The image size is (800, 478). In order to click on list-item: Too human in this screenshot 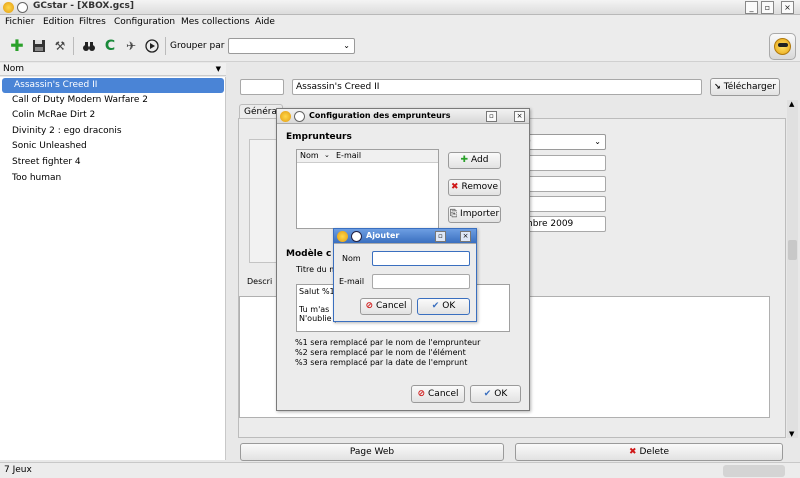, I will do `click(113, 178)`.